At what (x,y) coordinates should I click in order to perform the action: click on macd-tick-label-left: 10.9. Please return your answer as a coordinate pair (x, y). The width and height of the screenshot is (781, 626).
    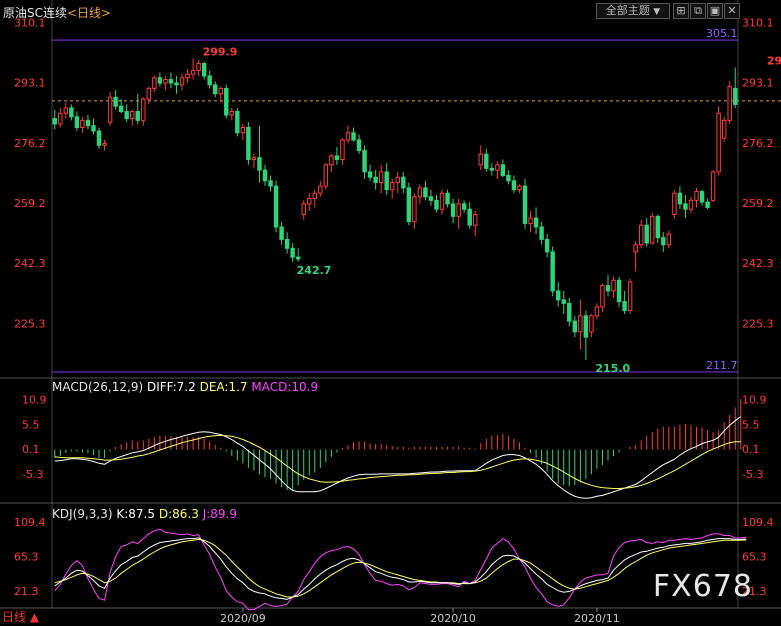
    Looking at the image, I should click on (34, 400).